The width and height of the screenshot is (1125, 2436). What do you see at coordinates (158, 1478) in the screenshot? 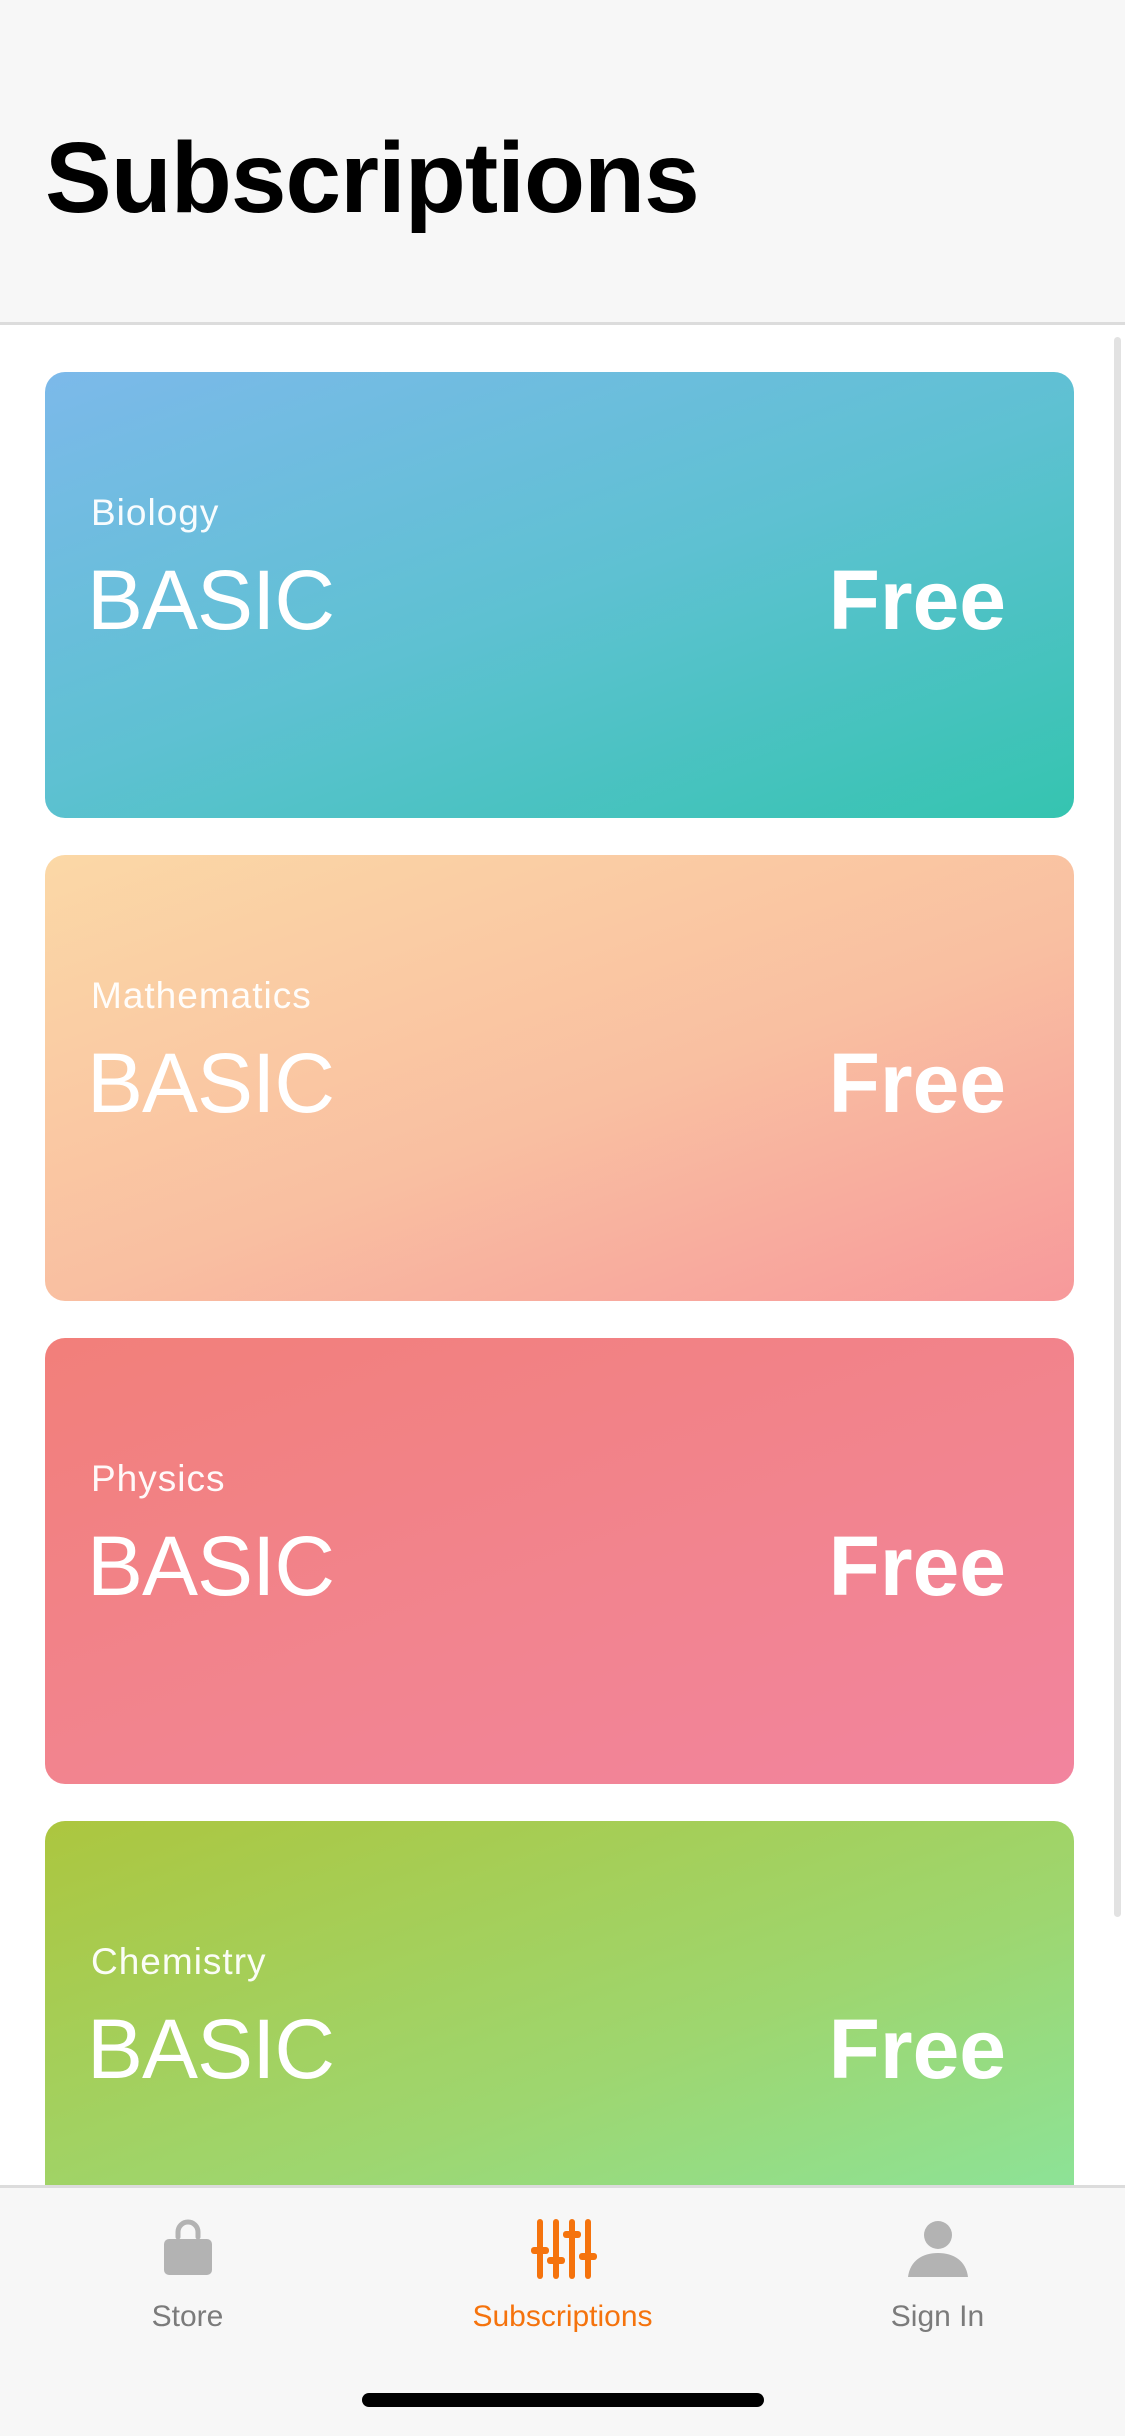
I see `card-subject: Physics` at bounding box center [158, 1478].